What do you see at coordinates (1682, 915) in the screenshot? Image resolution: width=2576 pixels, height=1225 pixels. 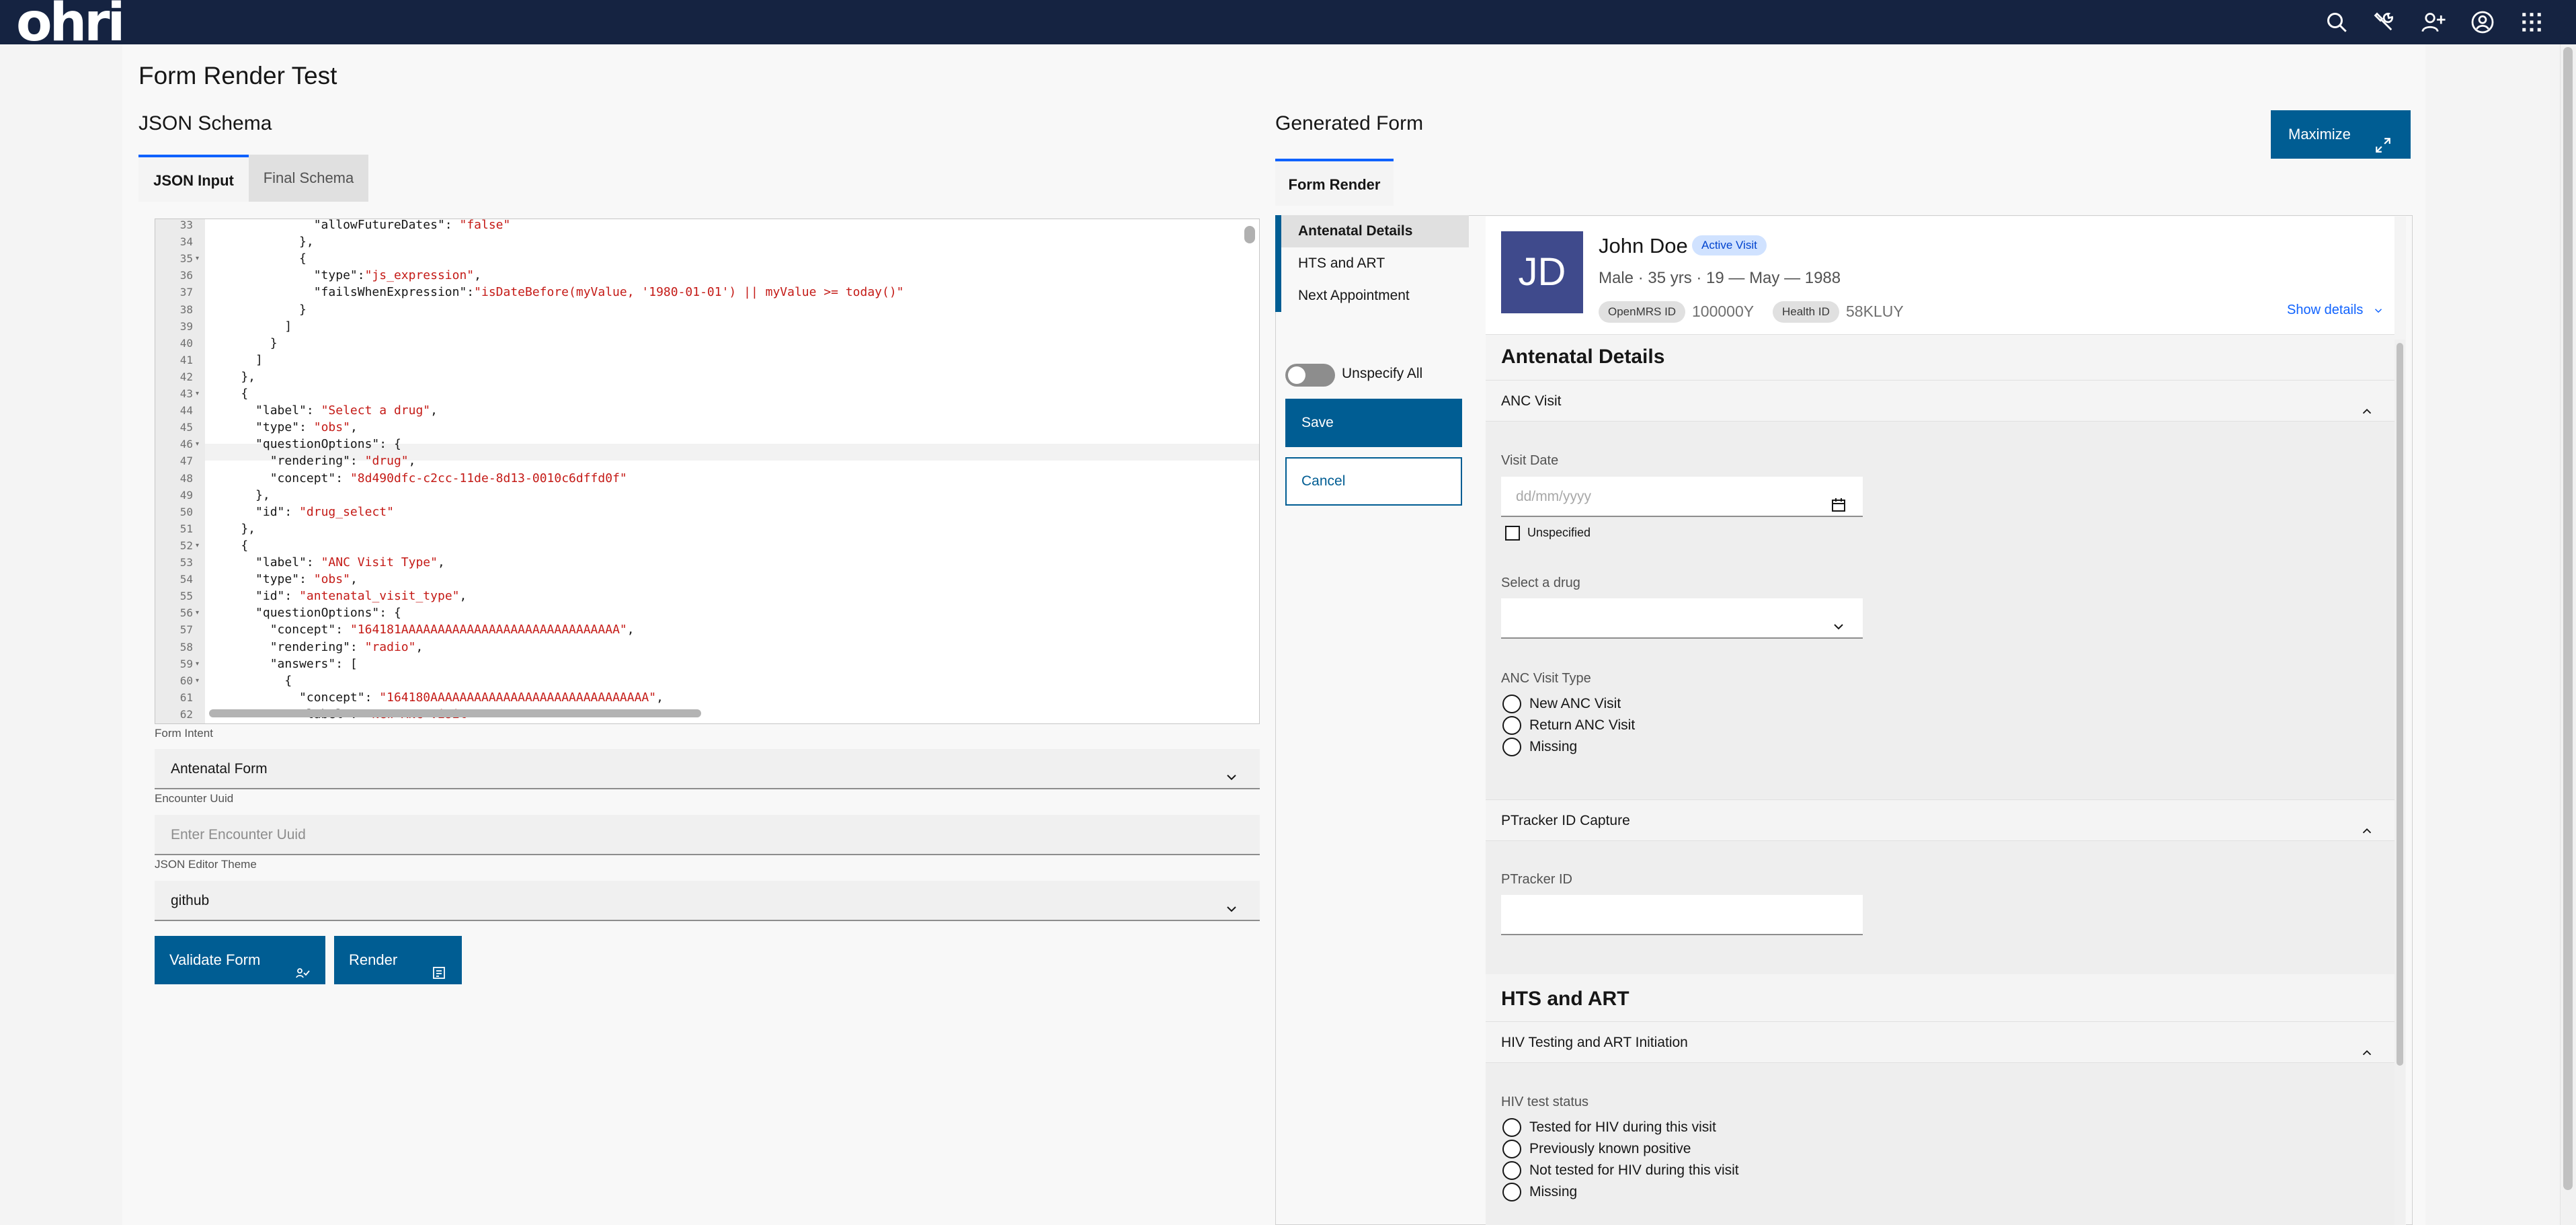 I see `ptracker-id-input` at bounding box center [1682, 915].